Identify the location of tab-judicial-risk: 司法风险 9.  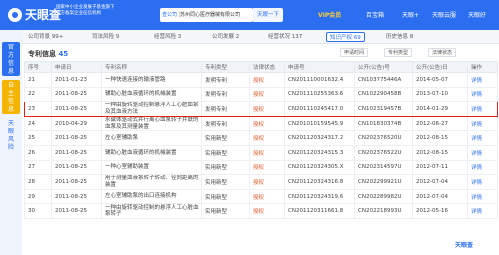
(105, 37).